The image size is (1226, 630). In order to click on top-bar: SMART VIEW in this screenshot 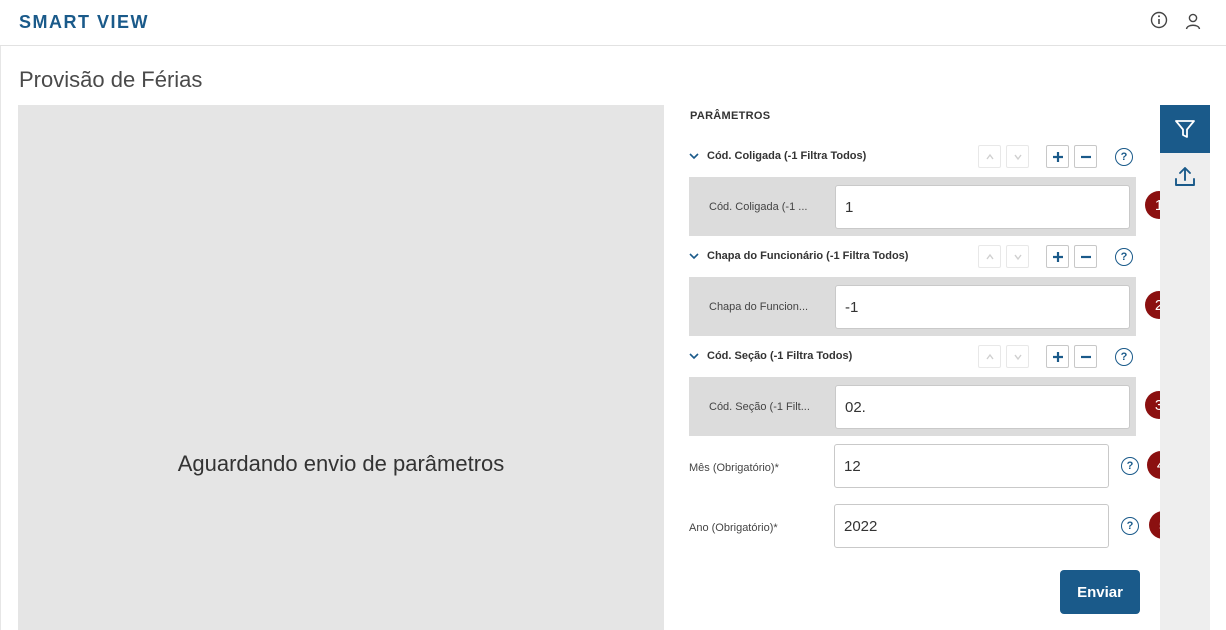, I will do `click(613, 23)`.